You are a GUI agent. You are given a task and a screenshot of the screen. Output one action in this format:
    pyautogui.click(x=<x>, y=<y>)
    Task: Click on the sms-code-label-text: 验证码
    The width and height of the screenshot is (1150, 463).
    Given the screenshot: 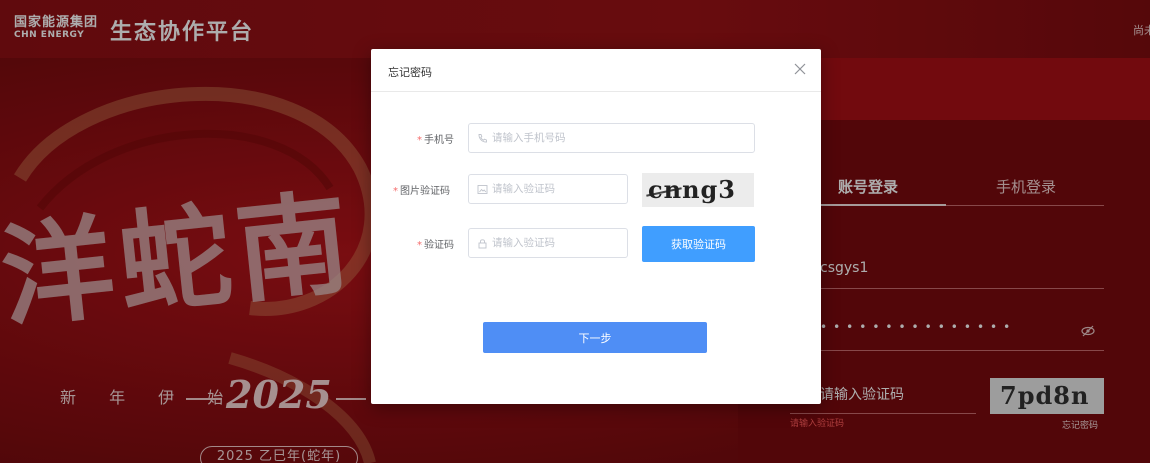 What is the action you would take?
    pyautogui.click(x=439, y=245)
    